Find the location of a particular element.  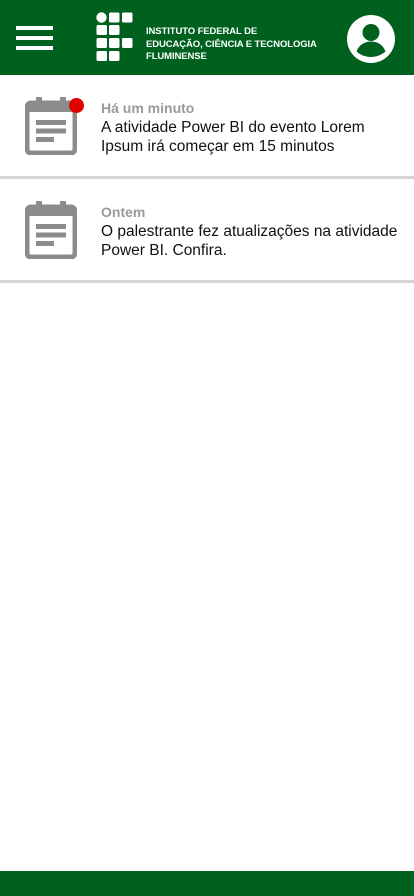

account-circle-icon is located at coordinates (371, 39).